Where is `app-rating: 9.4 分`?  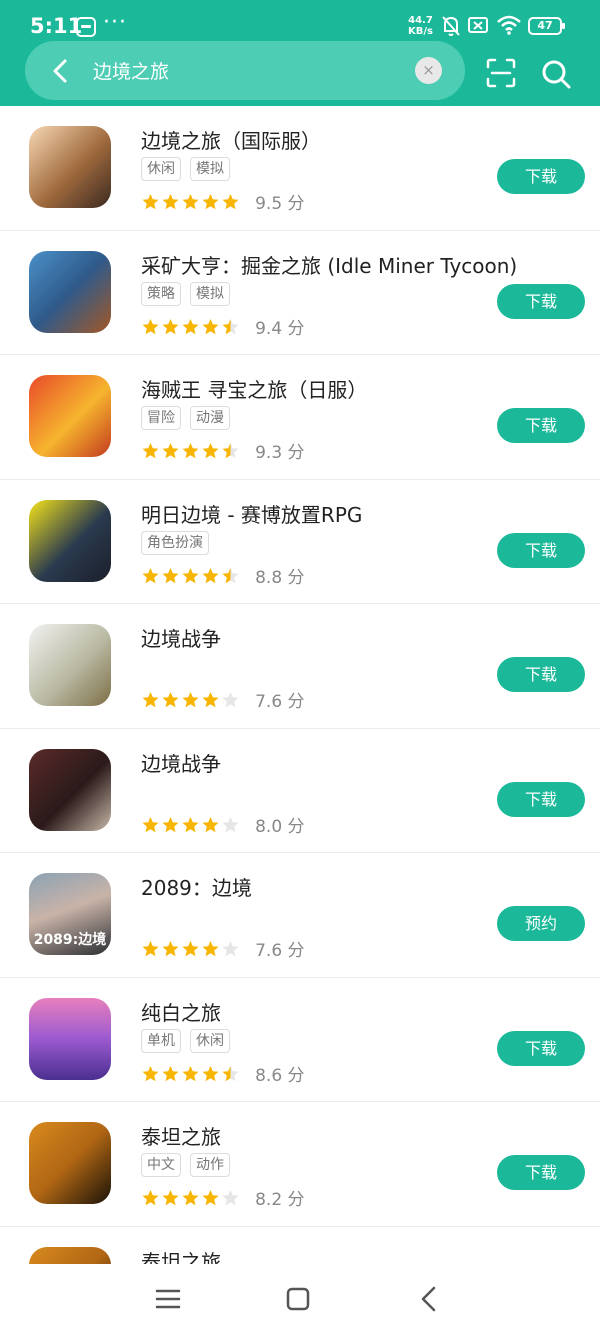
app-rating: 9.4 分 is located at coordinates (223, 326).